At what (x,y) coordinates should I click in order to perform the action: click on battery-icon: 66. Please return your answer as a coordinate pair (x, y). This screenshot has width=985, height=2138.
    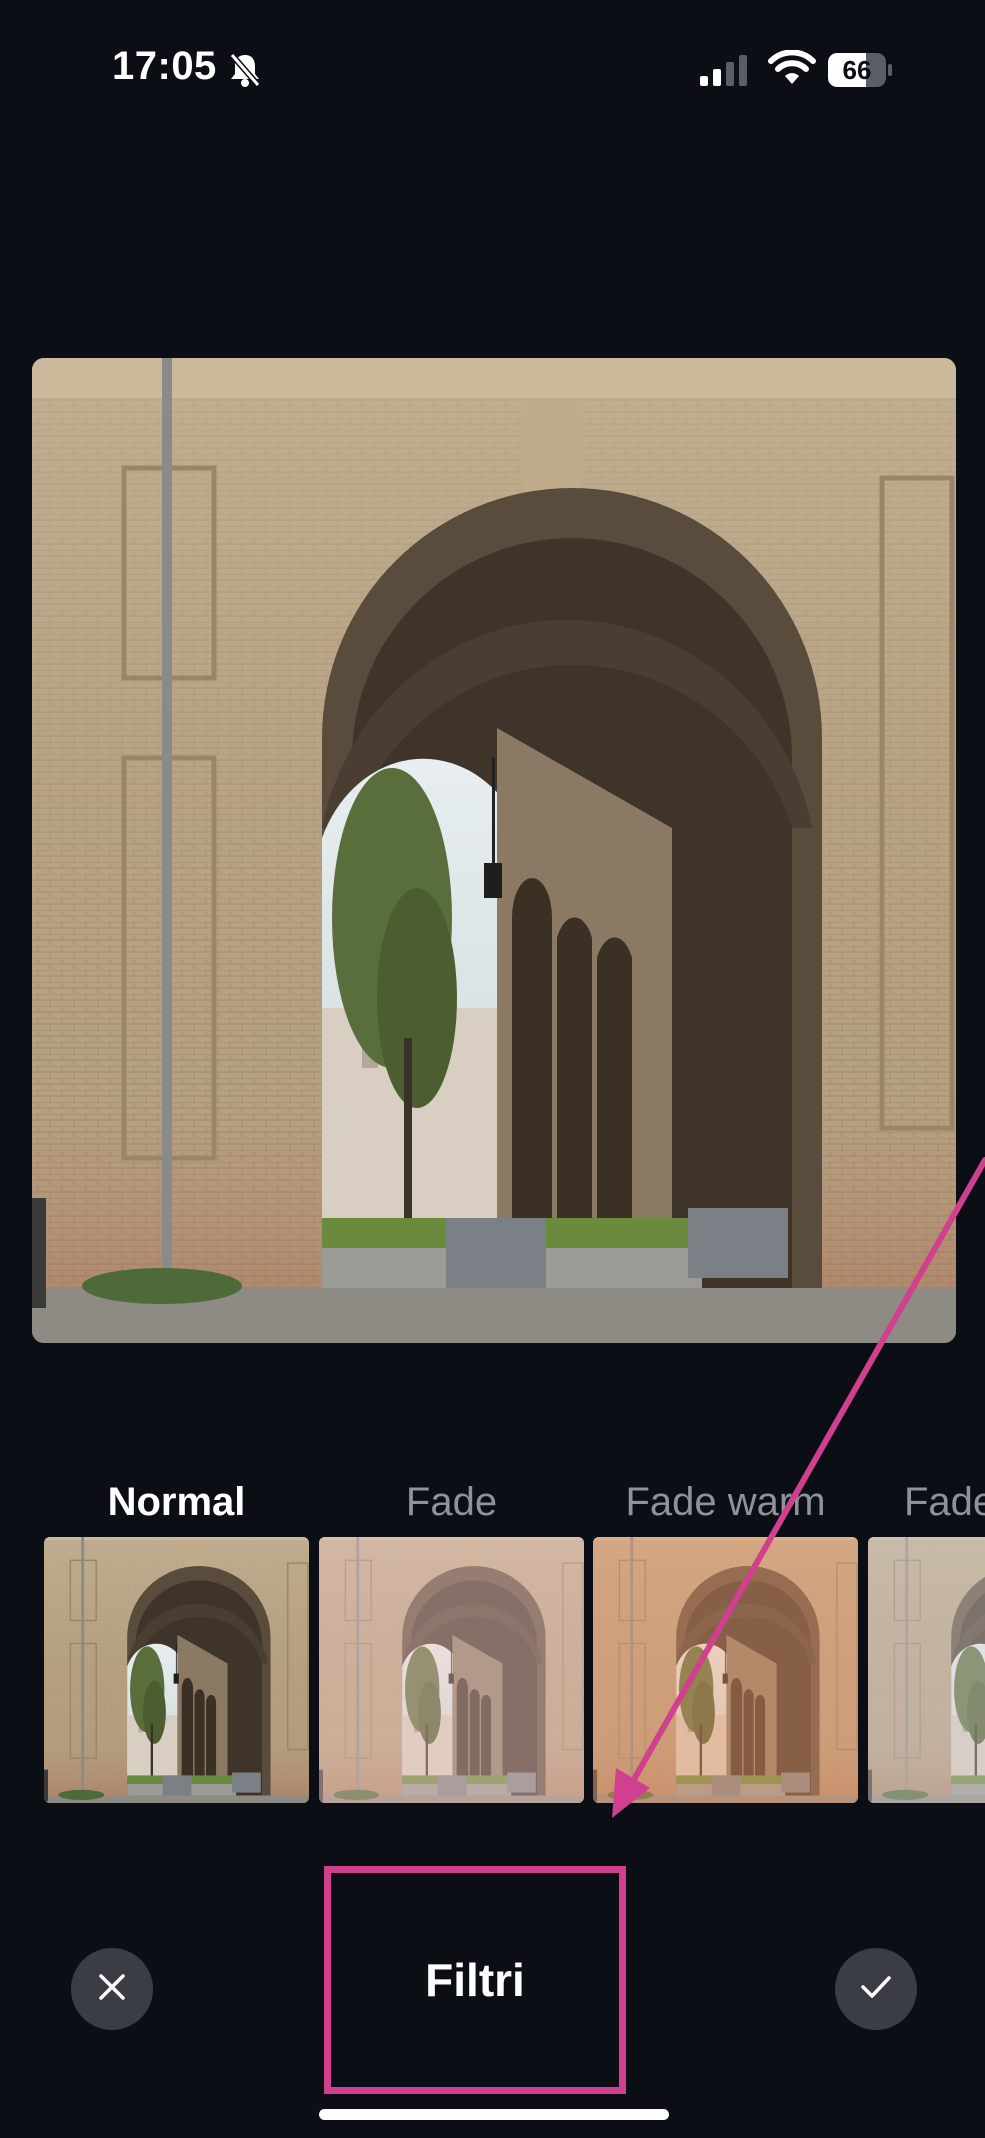
    Looking at the image, I should click on (860, 70).